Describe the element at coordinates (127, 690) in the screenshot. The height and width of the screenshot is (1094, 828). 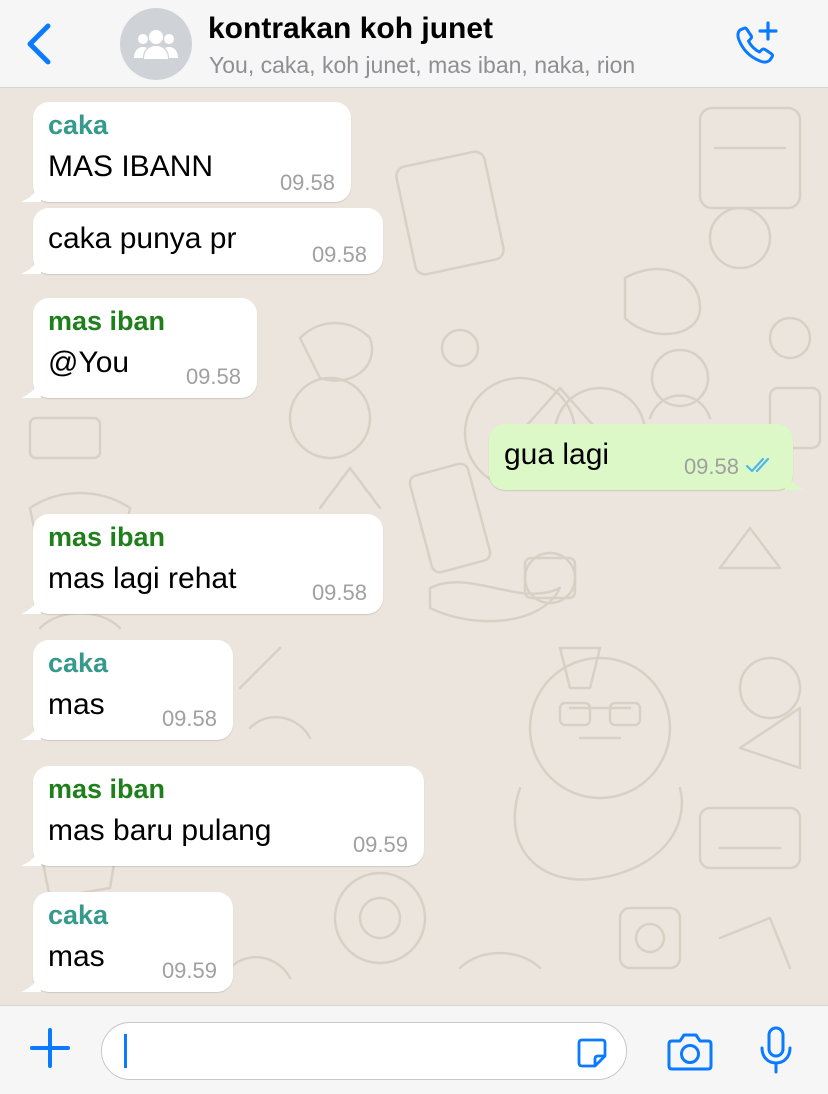
I see `message-bubble-incoming: caka mas 09.58` at that location.